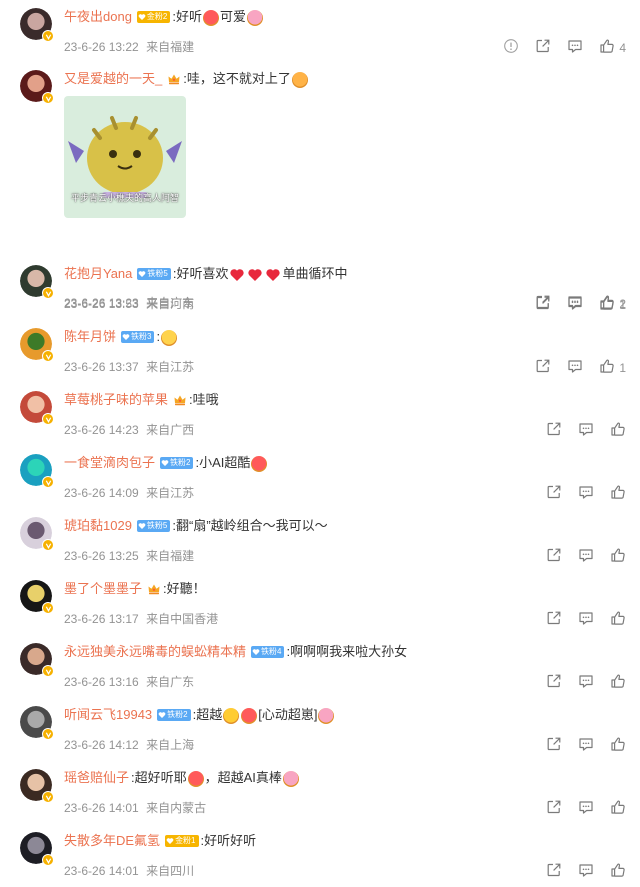 This screenshot has height=887, width=640. I want to click on comment-date: 23-6-26 13:16, so click(101, 682).